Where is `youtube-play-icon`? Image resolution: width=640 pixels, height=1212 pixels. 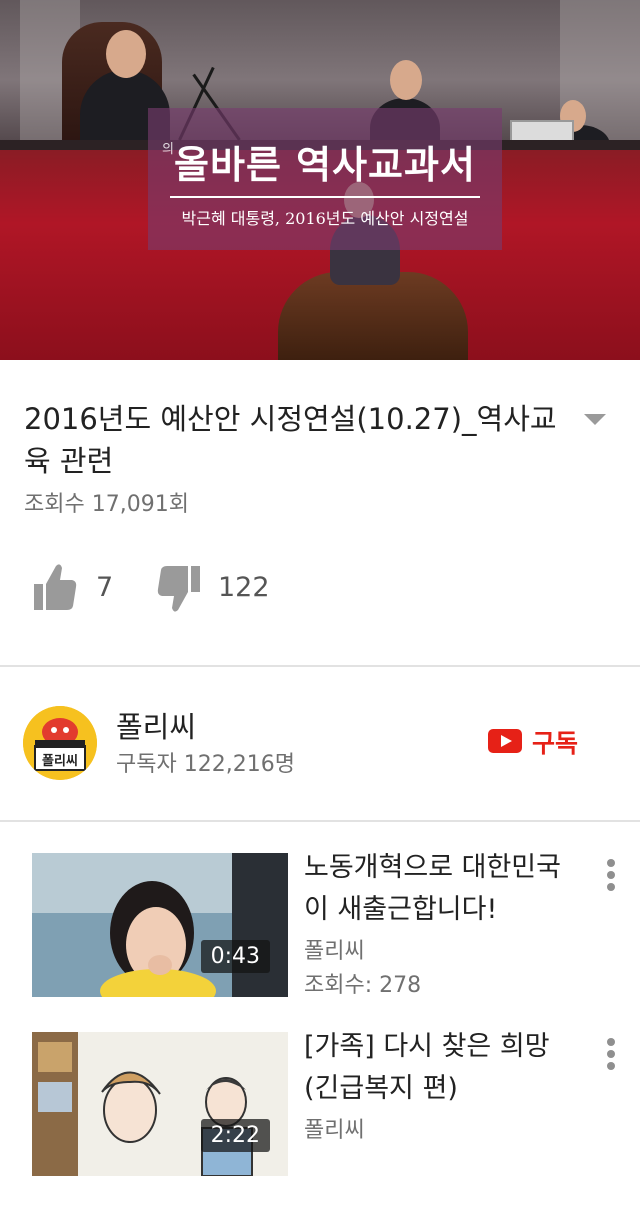
youtube-play-icon is located at coordinates (505, 741).